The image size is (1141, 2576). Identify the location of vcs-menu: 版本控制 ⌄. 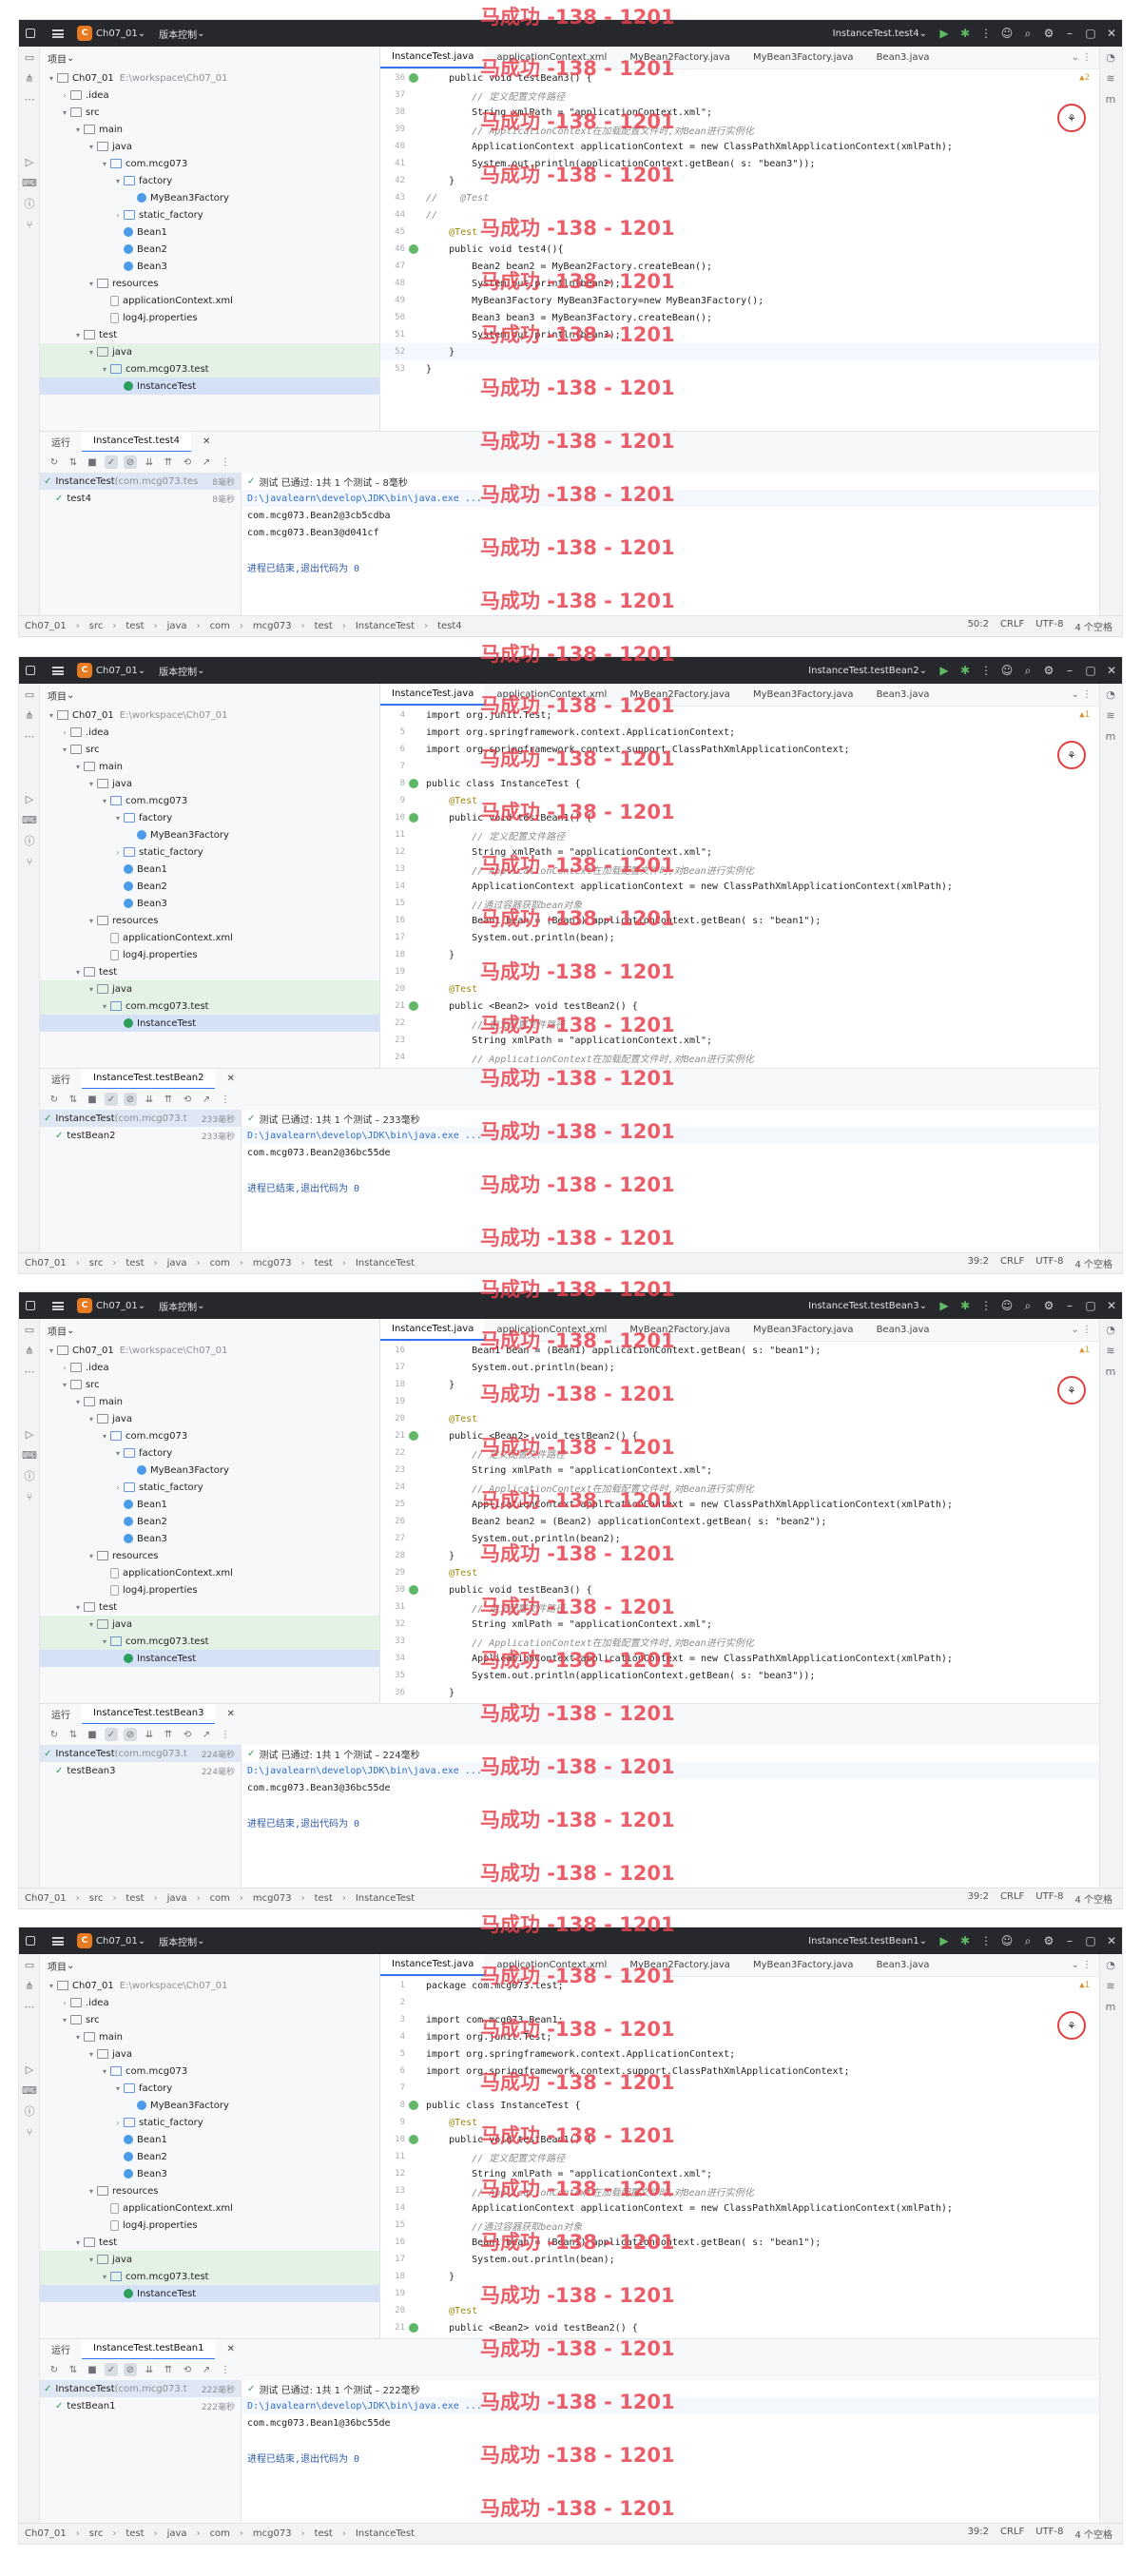
(181, 670).